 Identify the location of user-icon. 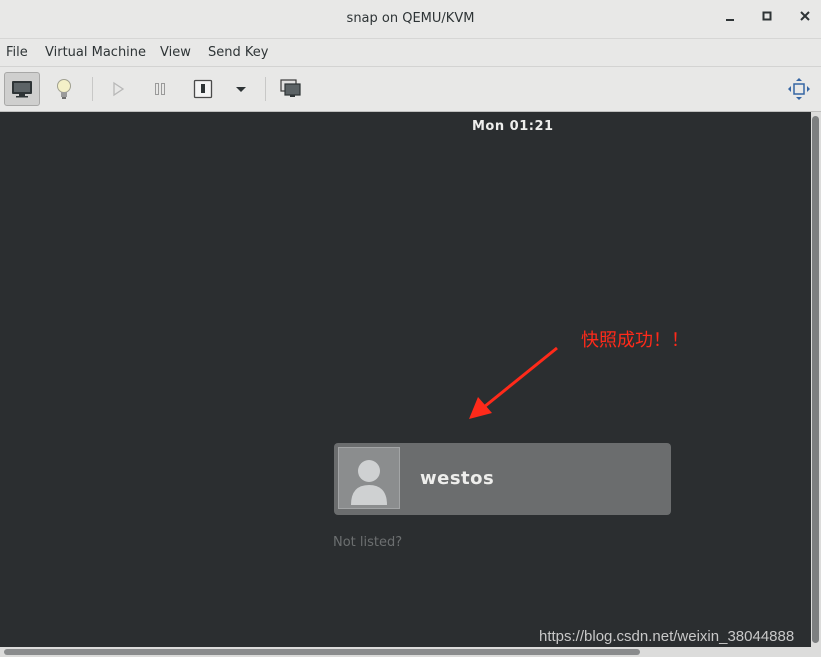
(369, 482).